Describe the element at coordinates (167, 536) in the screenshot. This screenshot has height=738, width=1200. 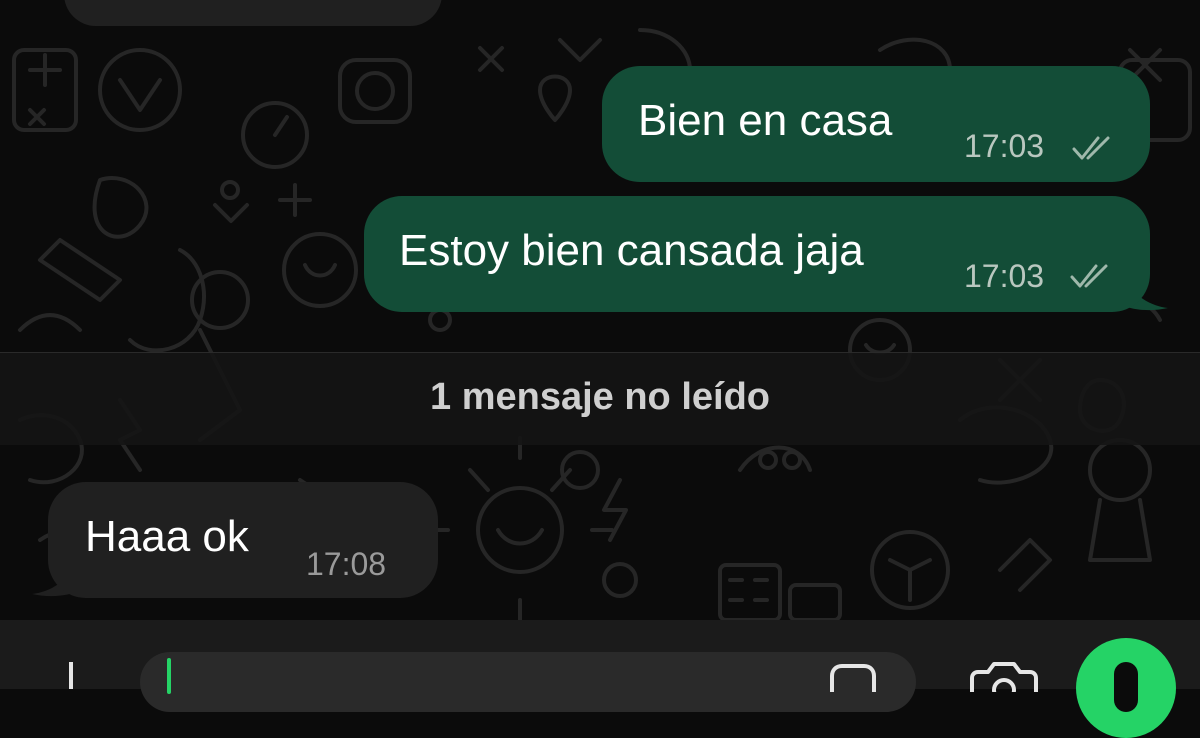
I see `message-text: Haaa ok` at that location.